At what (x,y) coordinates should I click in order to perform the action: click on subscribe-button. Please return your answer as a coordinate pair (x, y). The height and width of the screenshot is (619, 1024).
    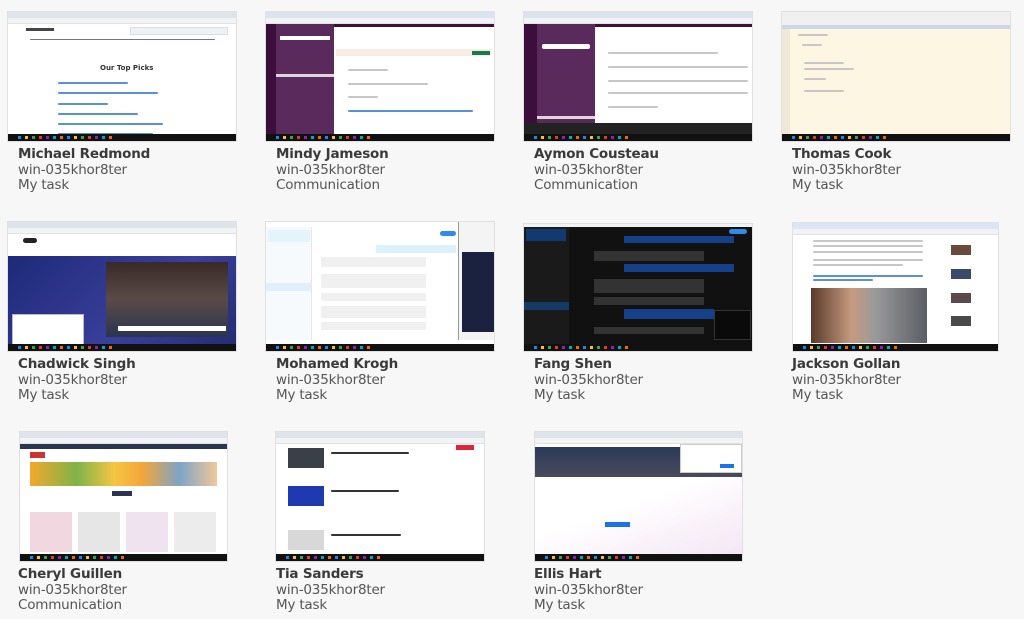
    Looking at the image, I should click on (465, 447).